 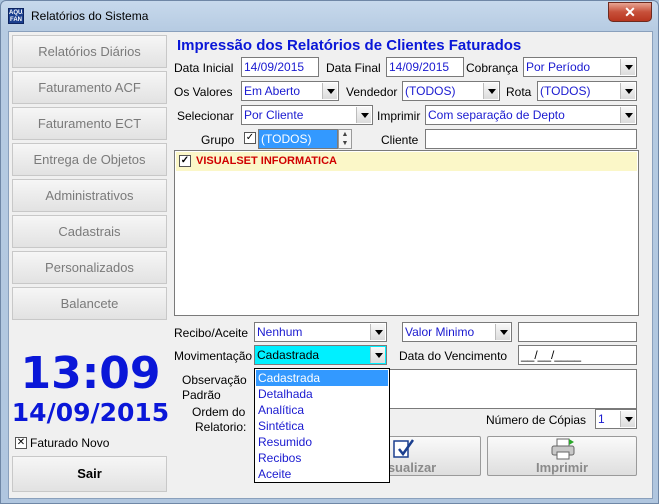 I want to click on rota-select: (TODOS), so click(x=587, y=91).